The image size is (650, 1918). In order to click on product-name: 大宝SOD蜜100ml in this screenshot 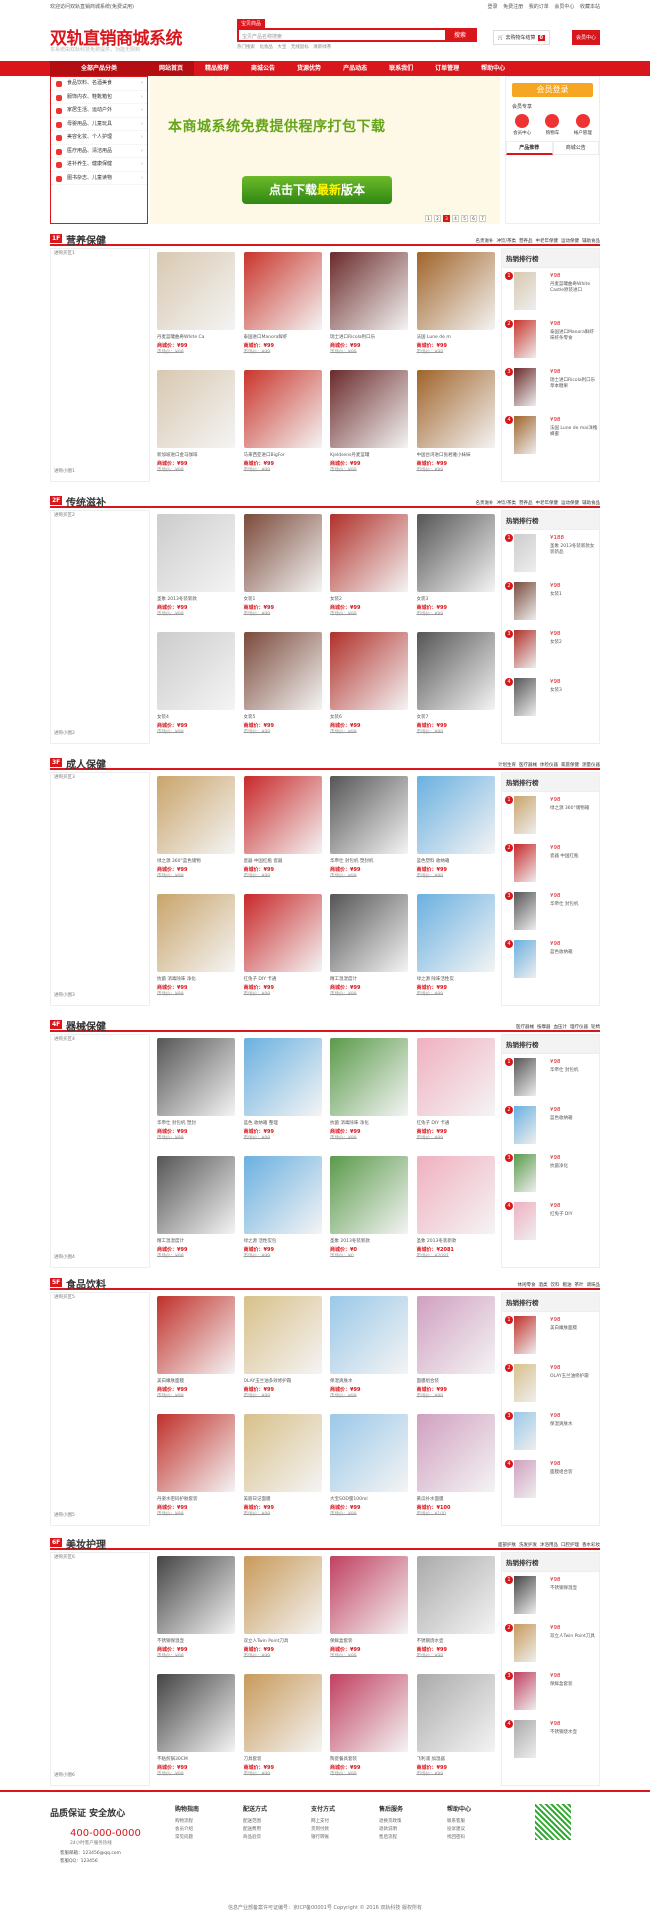, I will do `click(369, 1500)`.